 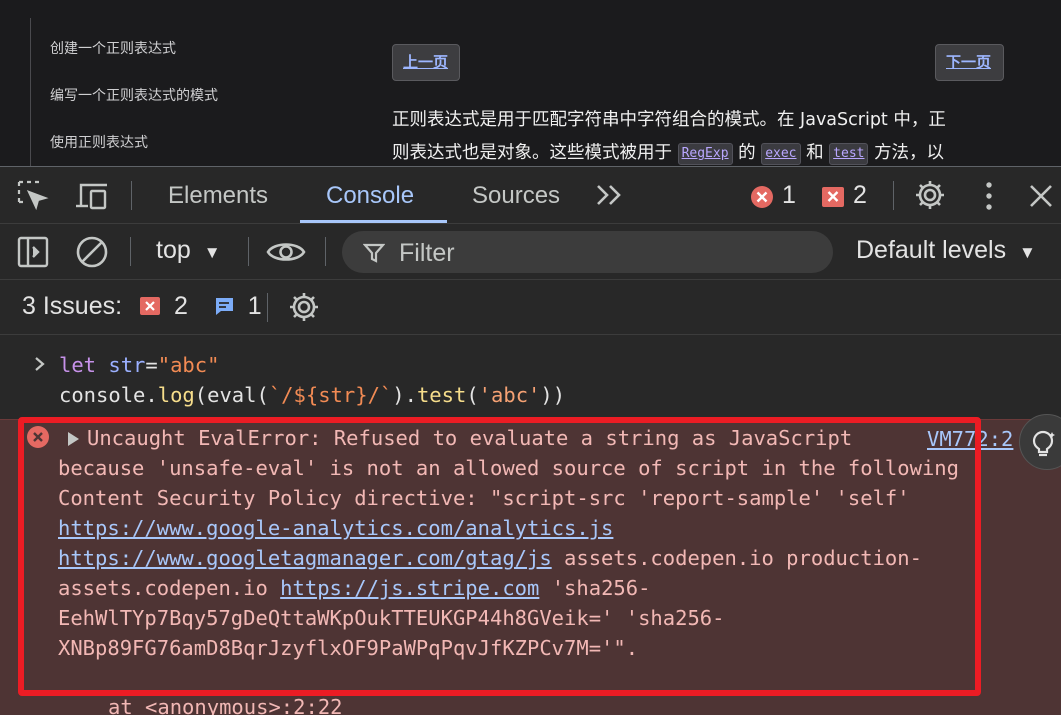 I want to click on tab-sources: Sources, so click(x=516, y=195).